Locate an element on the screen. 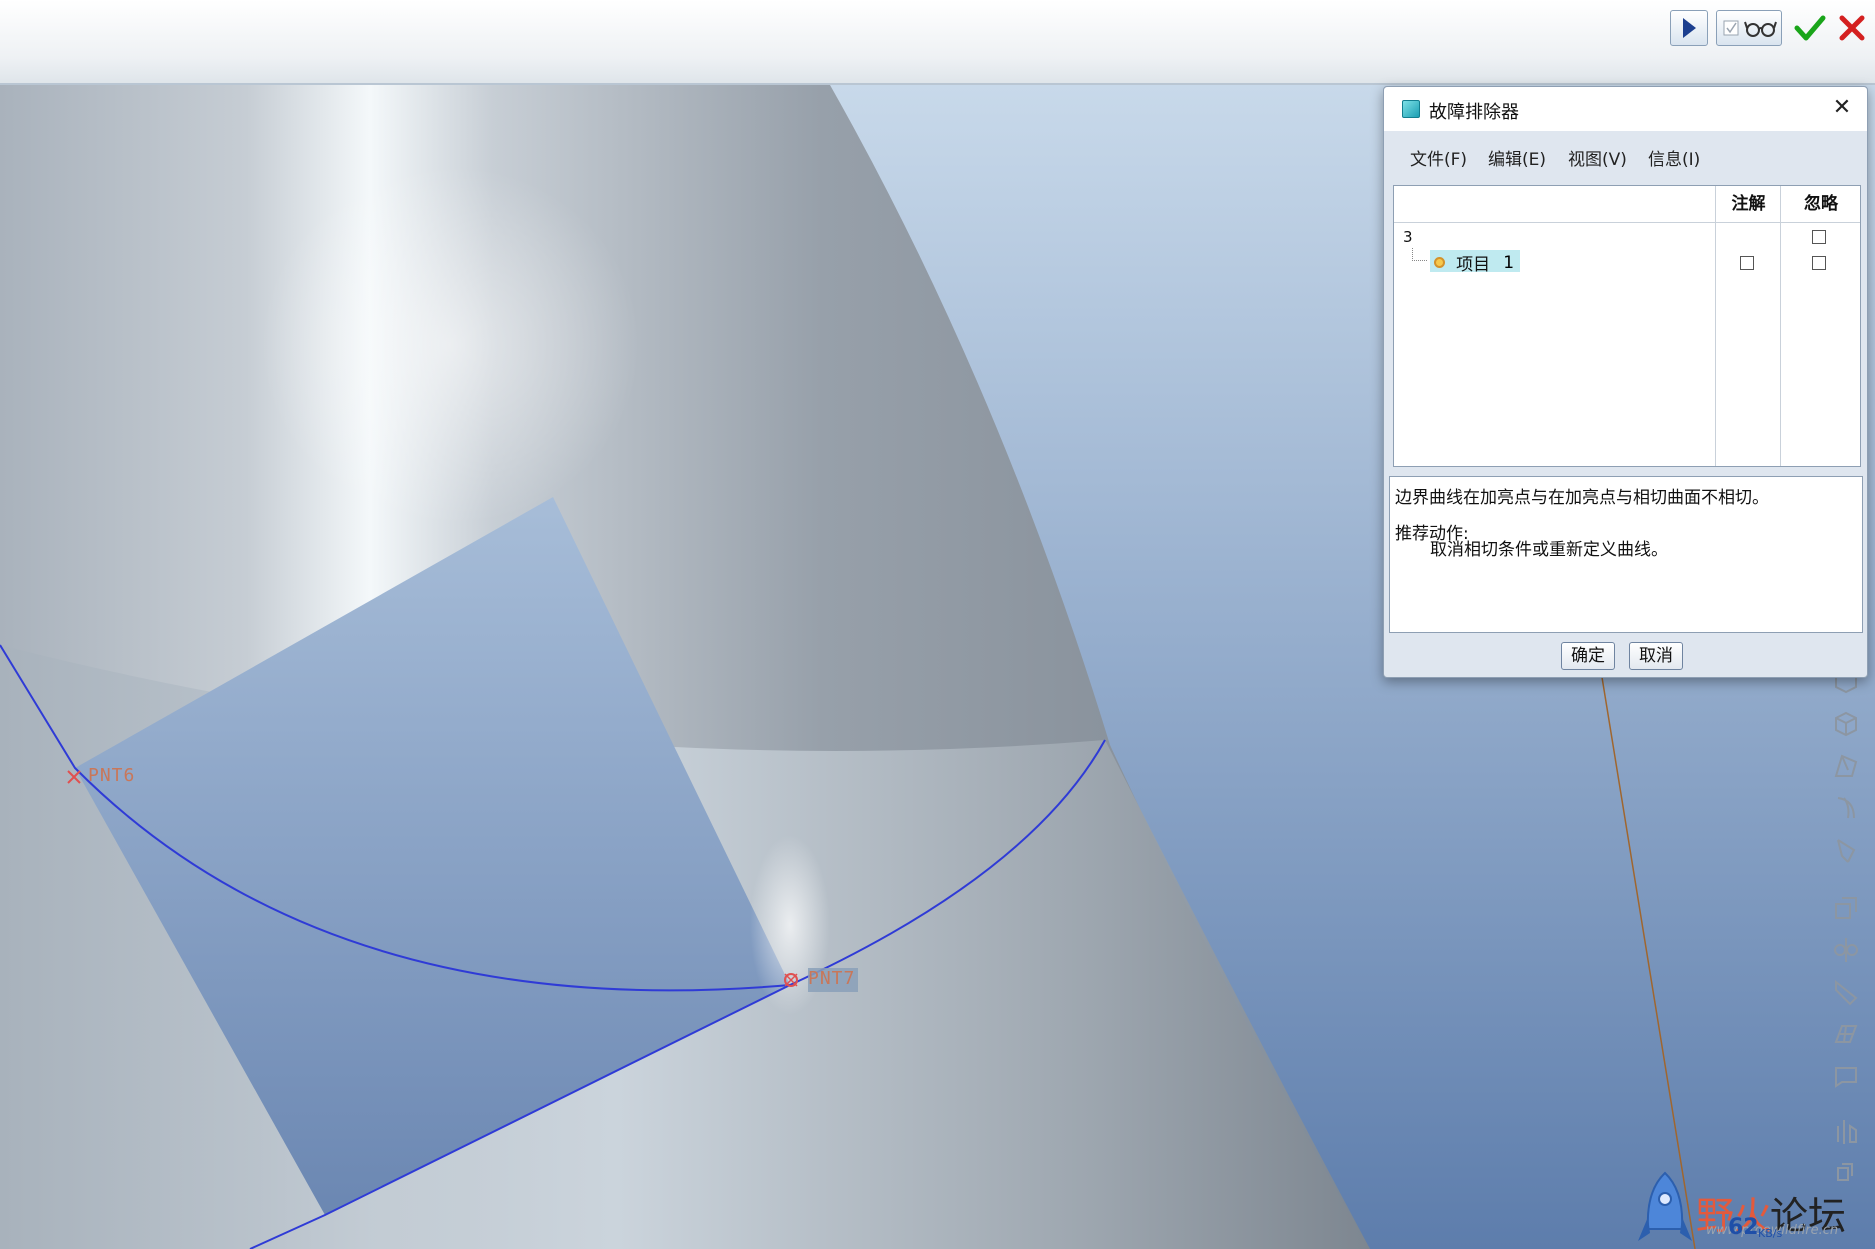 The width and height of the screenshot is (1875, 1249). tree-item-number: 1 is located at coordinates (1509, 262).